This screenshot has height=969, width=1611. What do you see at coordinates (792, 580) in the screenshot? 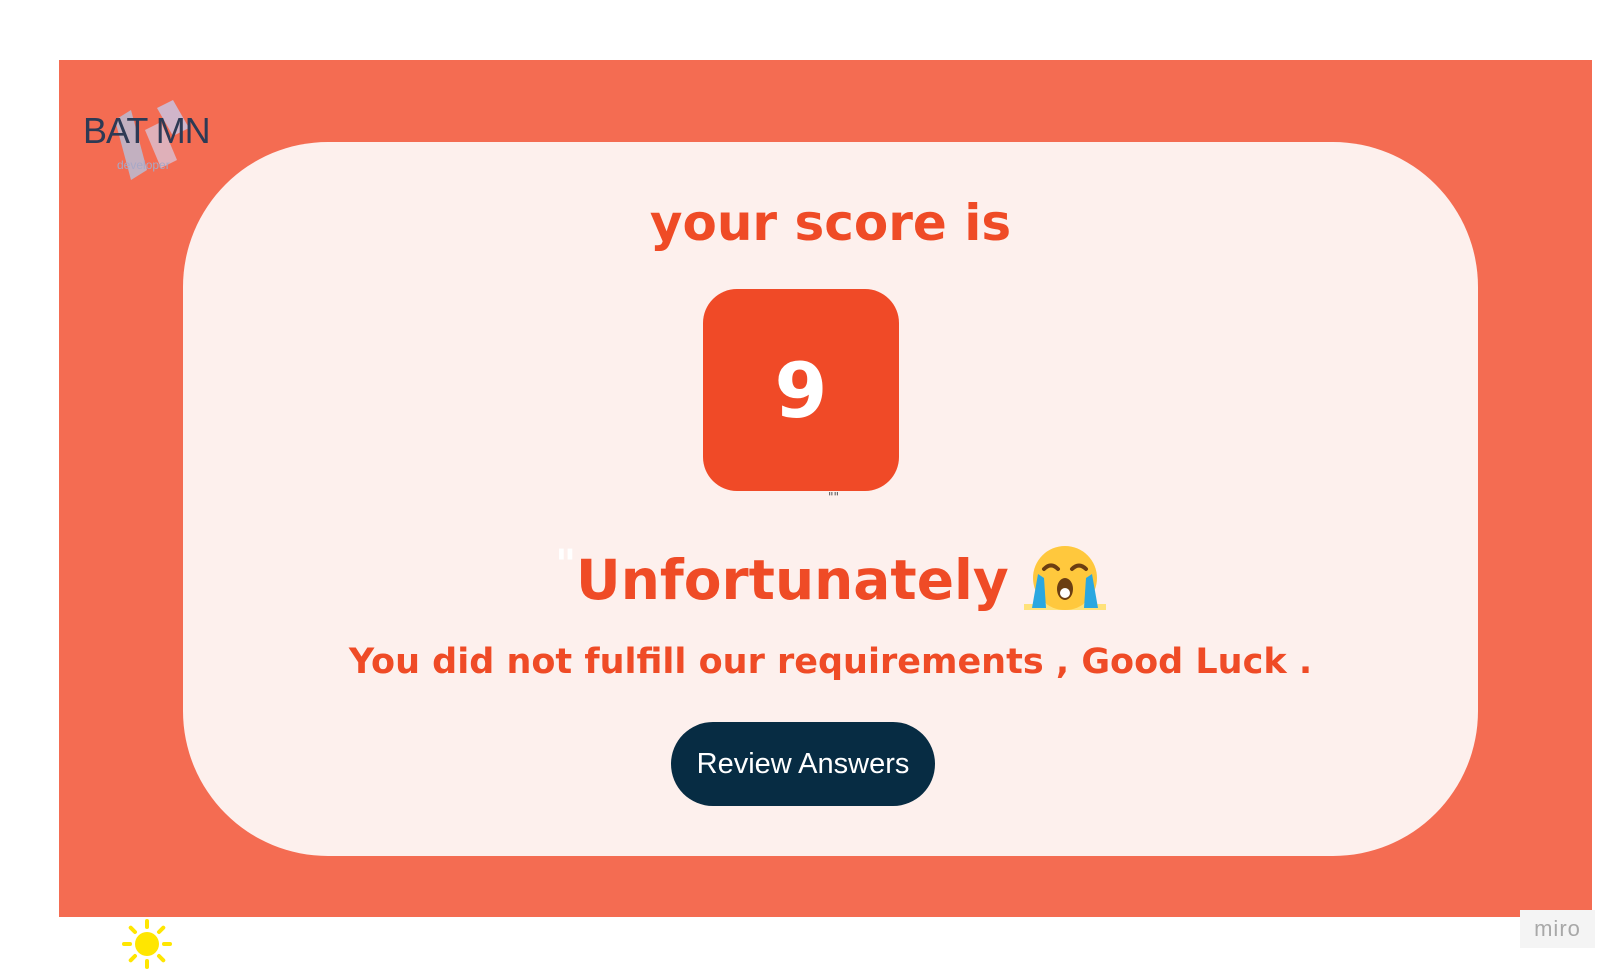
I see `verdict-text: Unfortunately` at bounding box center [792, 580].